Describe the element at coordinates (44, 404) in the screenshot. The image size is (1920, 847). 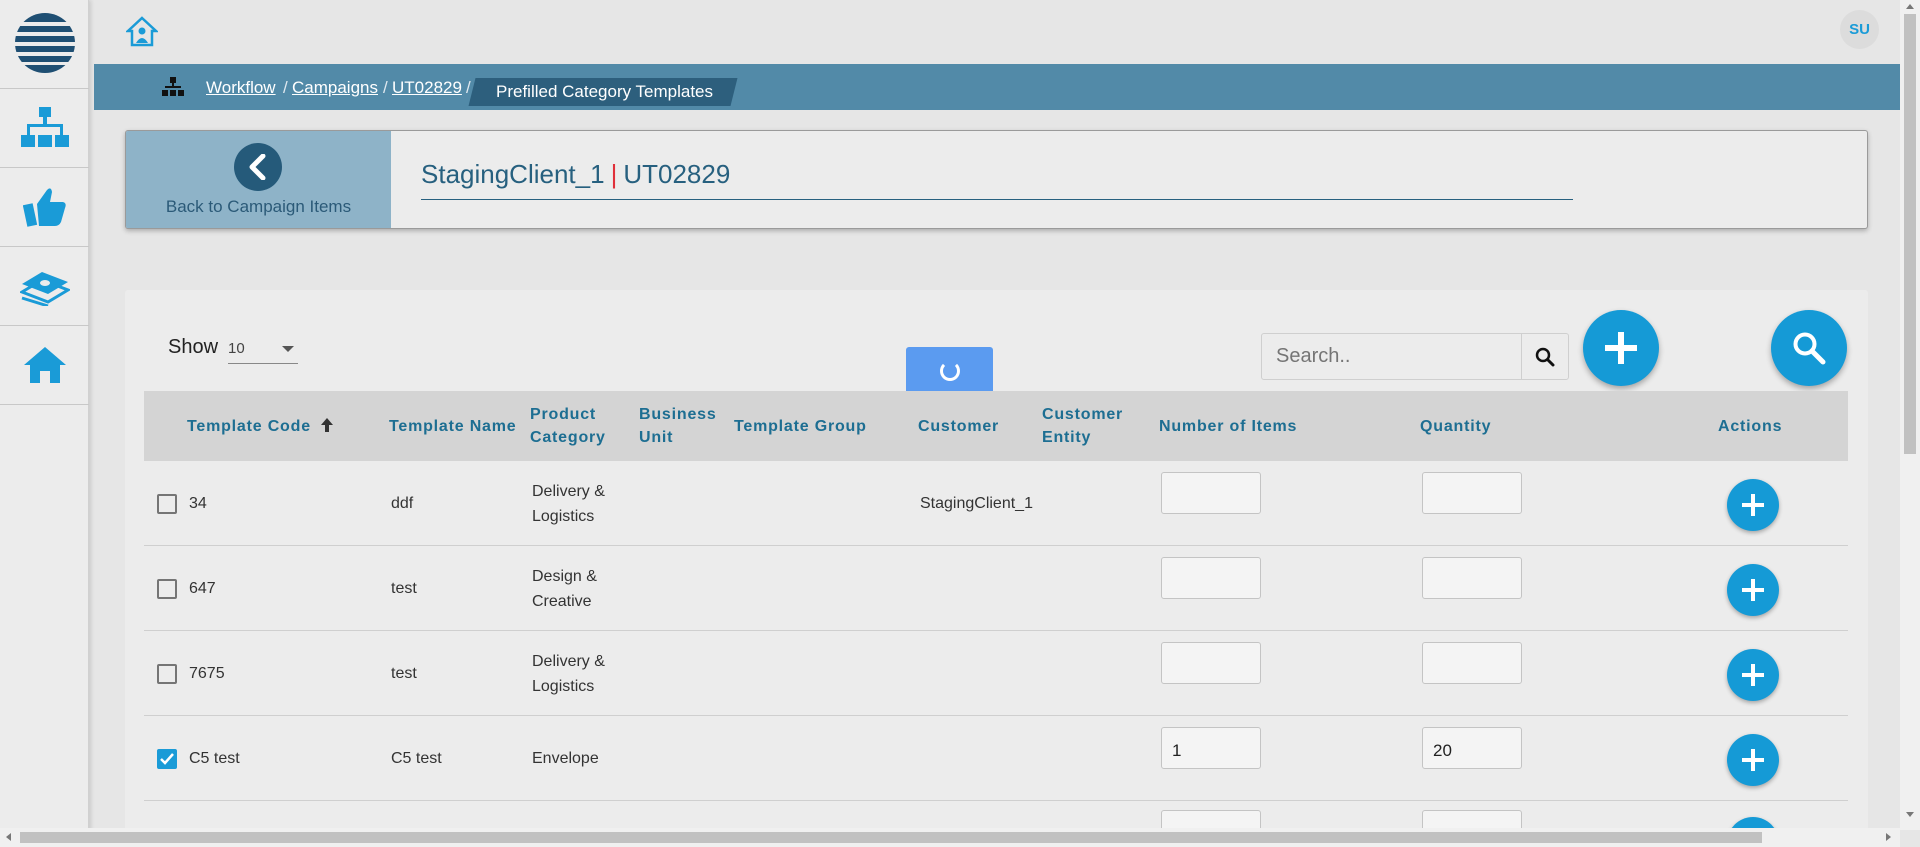
I see `sidebar-divider` at that location.